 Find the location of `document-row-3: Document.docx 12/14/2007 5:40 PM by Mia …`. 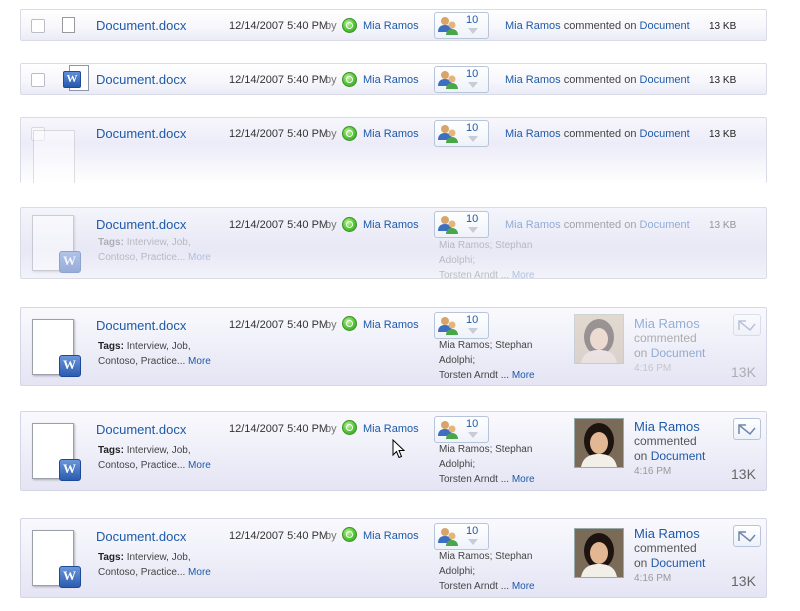

document-row-3: Document.docx 12/14/2007 5:40 PM by Mia … is located at coordinates (393, 150).